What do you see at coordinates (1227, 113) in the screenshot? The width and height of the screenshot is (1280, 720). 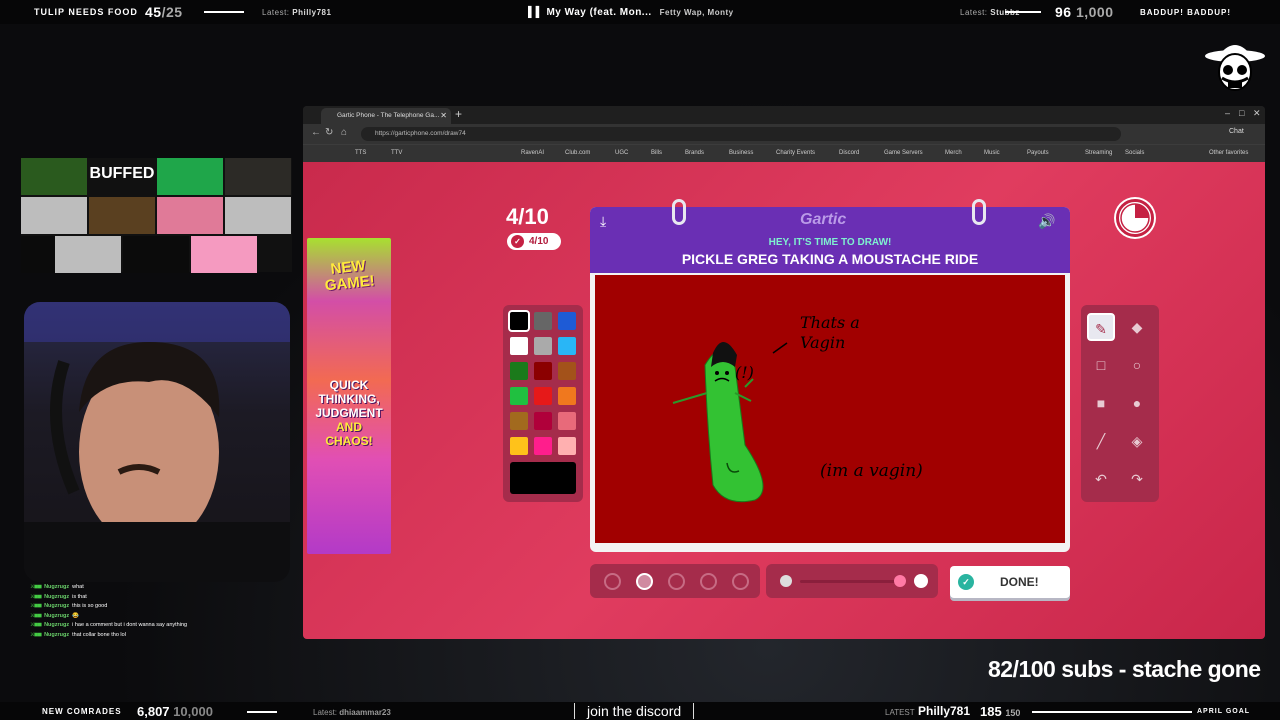 I see `minimize-icon: –` at bounding box center [1227, 113].